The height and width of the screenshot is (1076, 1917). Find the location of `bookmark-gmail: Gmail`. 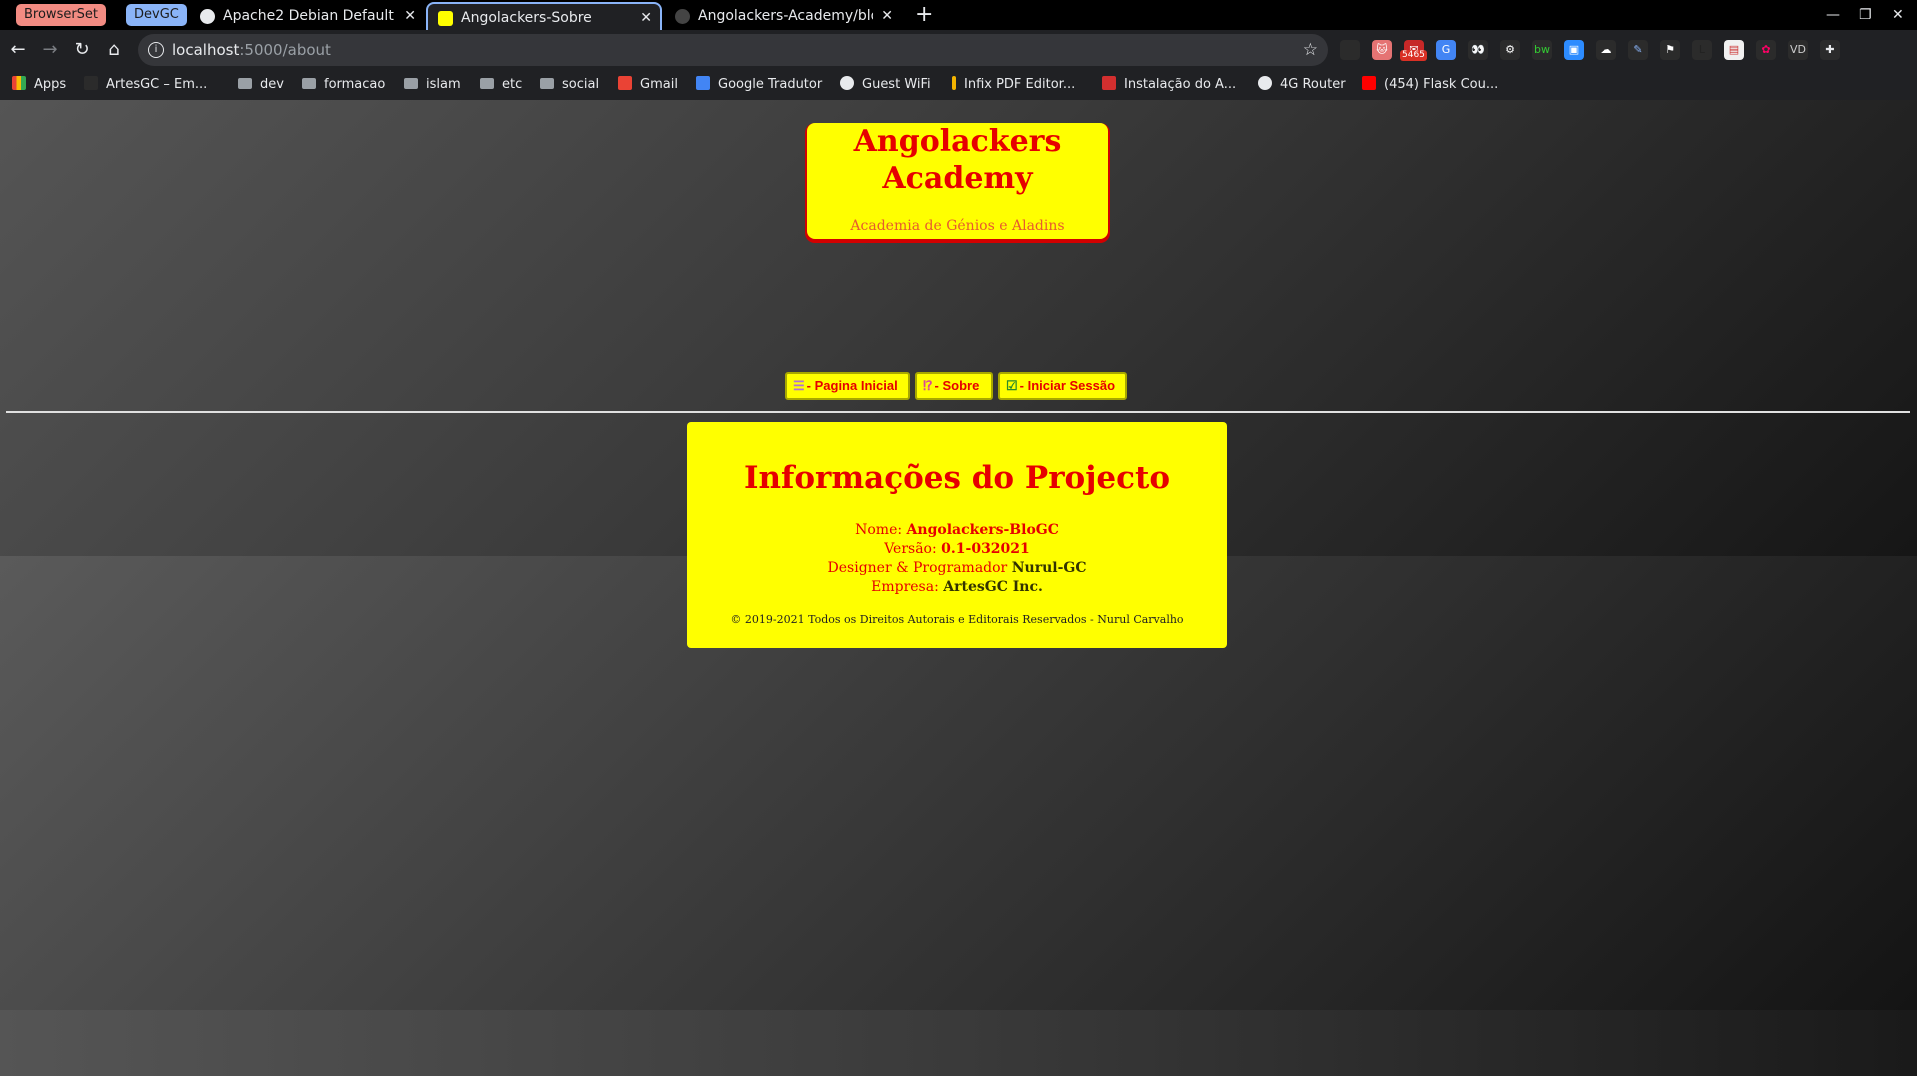

bookmark-gmail: Gmail is located at coordinates (648, 85).